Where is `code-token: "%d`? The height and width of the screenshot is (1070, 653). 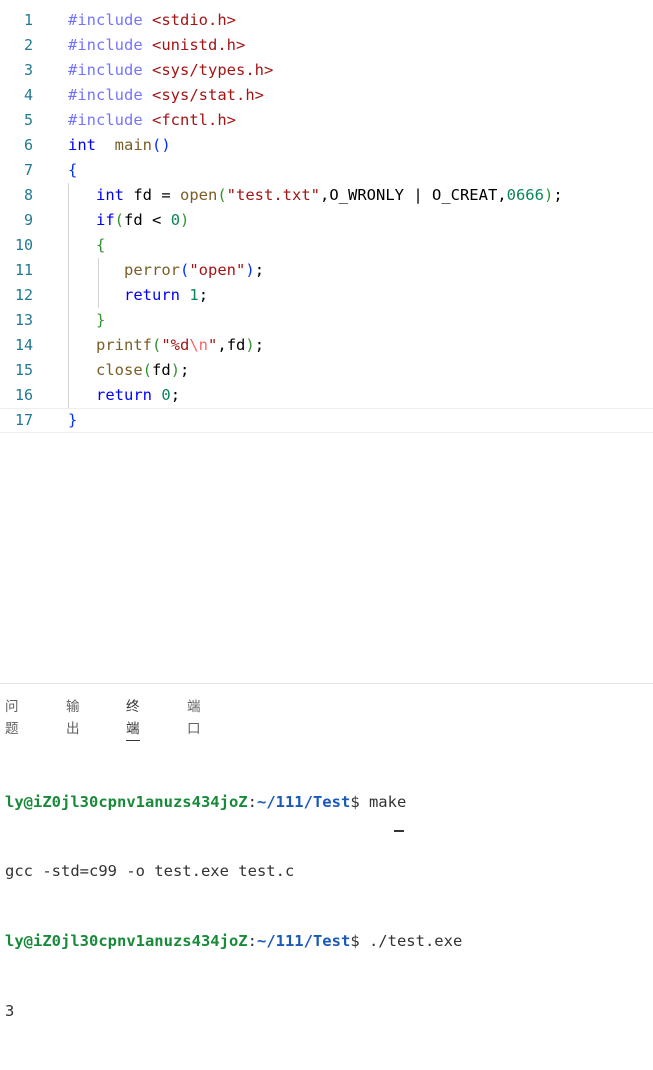 code-token: "%d is located at coordinates (175, 345).